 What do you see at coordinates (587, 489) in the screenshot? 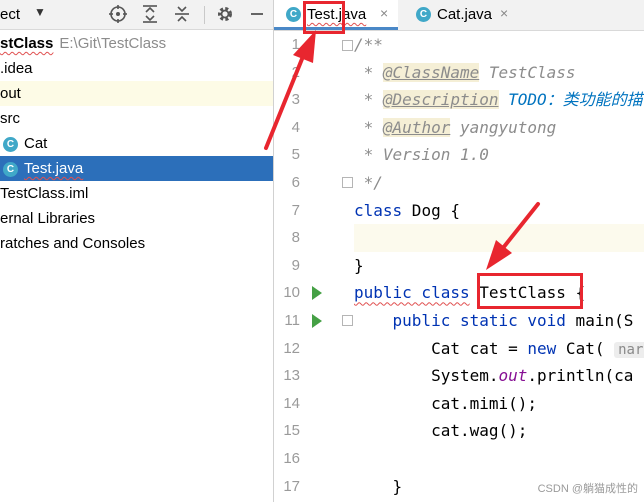
I see `watermark: CSDN @躺猫成性的` at bounding box center [587, 489].